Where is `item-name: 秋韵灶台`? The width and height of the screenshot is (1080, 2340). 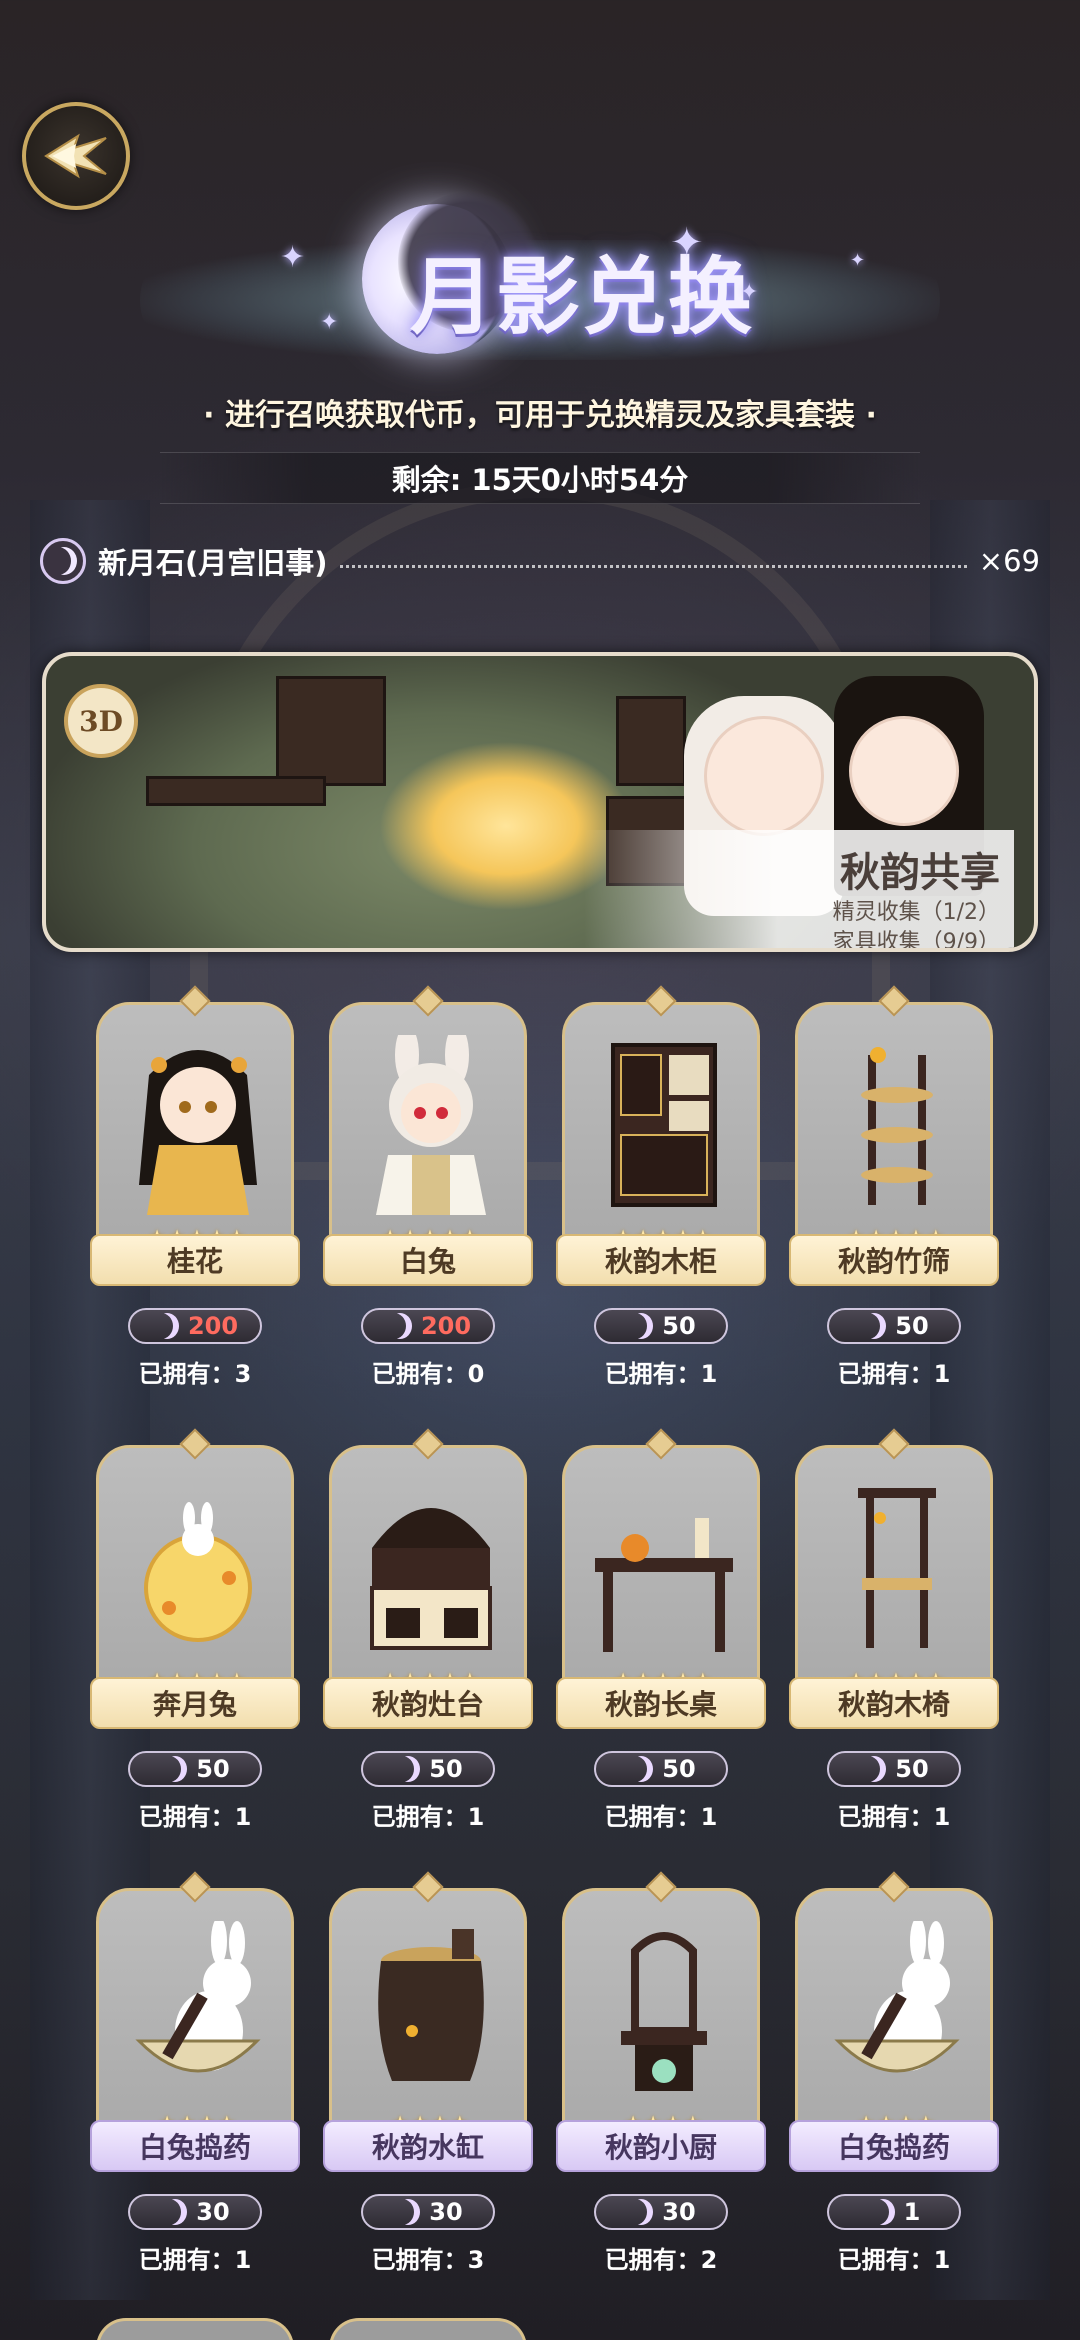 item-name: 秋韵灶台 is located at coordinates (428, 1703).